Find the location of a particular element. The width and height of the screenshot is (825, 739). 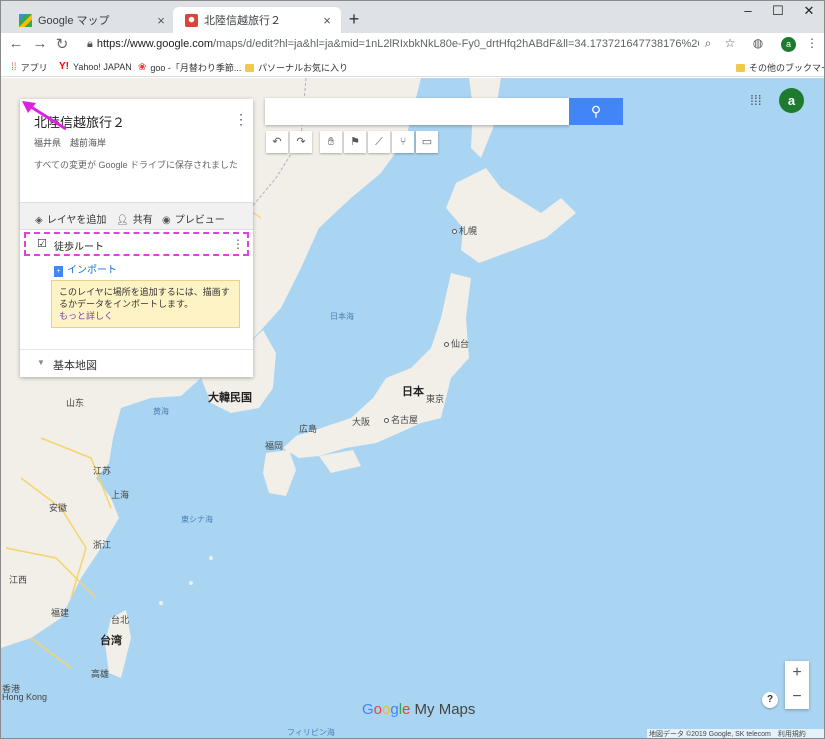

save-status: すべての変更が Google ドライブに保存されました is located at coordinates (136, 165).